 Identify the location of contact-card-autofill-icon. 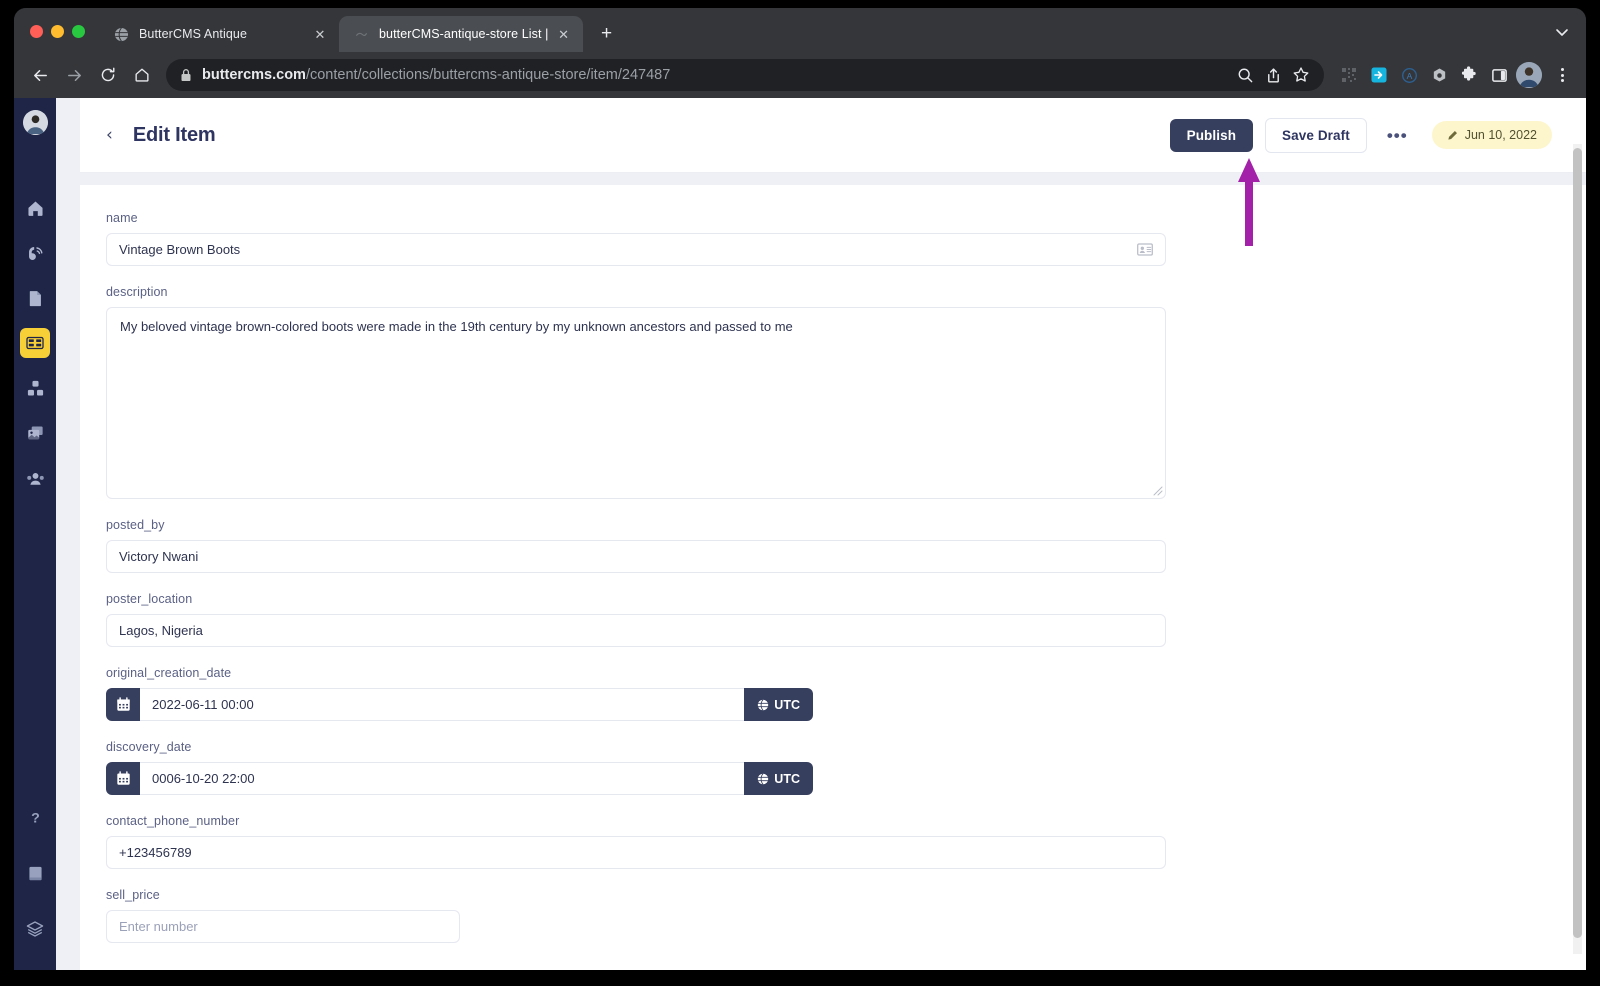
(1145, 249).